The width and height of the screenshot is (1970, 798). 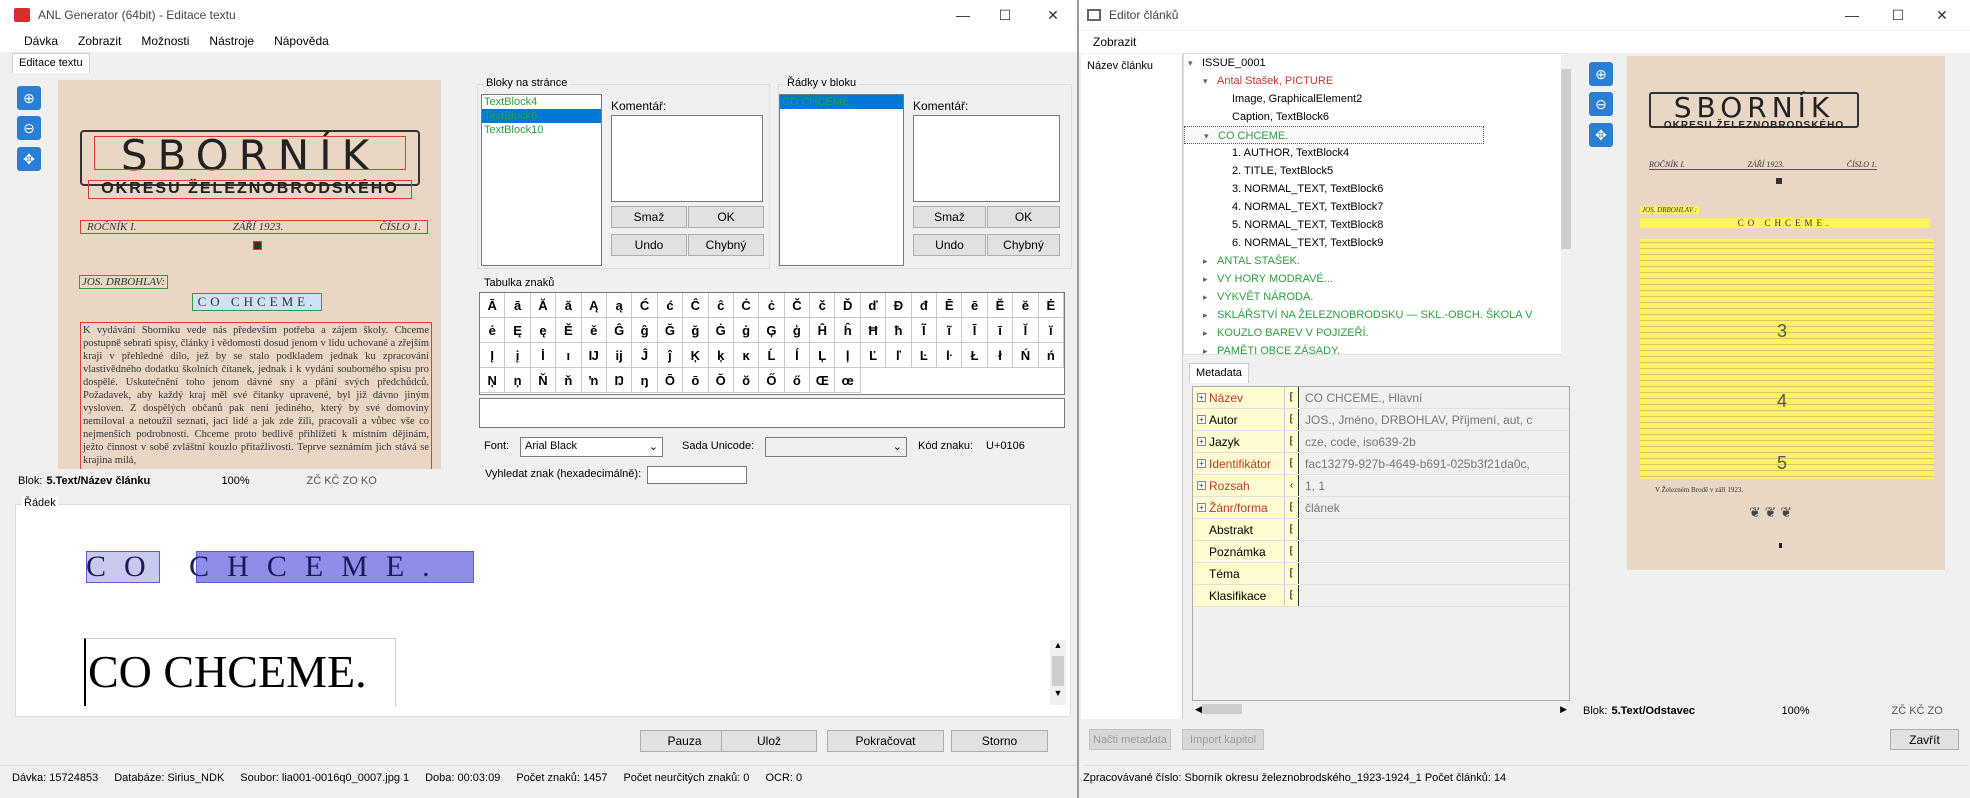 I want to click on storno-button: Storno, so click(x=999, y=741).